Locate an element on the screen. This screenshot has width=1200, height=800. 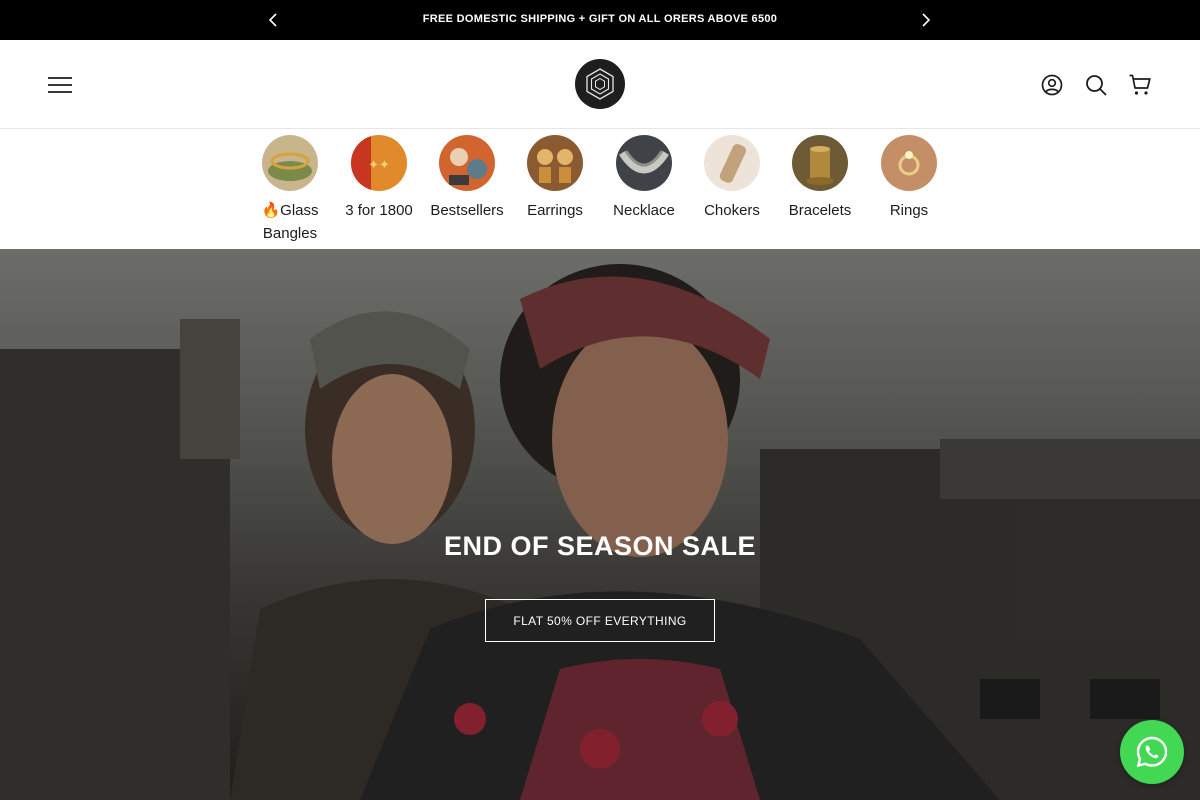
hero-title: END OF SEASON SALE is located at coordinates (600, 546).